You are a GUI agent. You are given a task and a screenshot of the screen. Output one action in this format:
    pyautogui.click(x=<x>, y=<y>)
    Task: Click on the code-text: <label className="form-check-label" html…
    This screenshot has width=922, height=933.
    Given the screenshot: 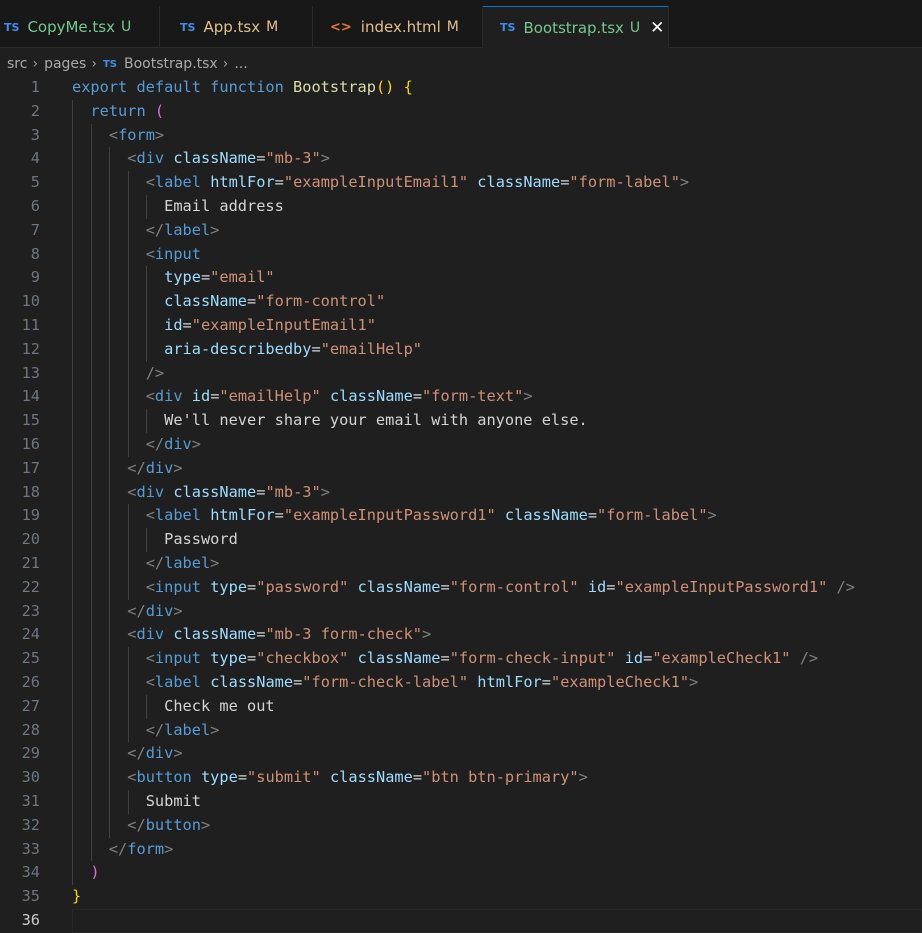 What is the action you would take?
    pyautogui.click(x=385, y=683)
    